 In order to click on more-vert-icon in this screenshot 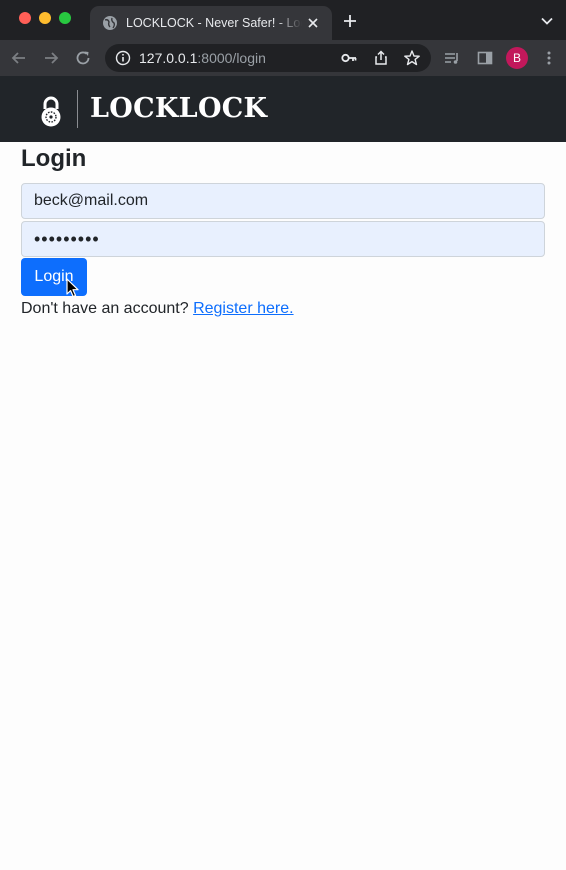, I will do `click(549, 58)`.